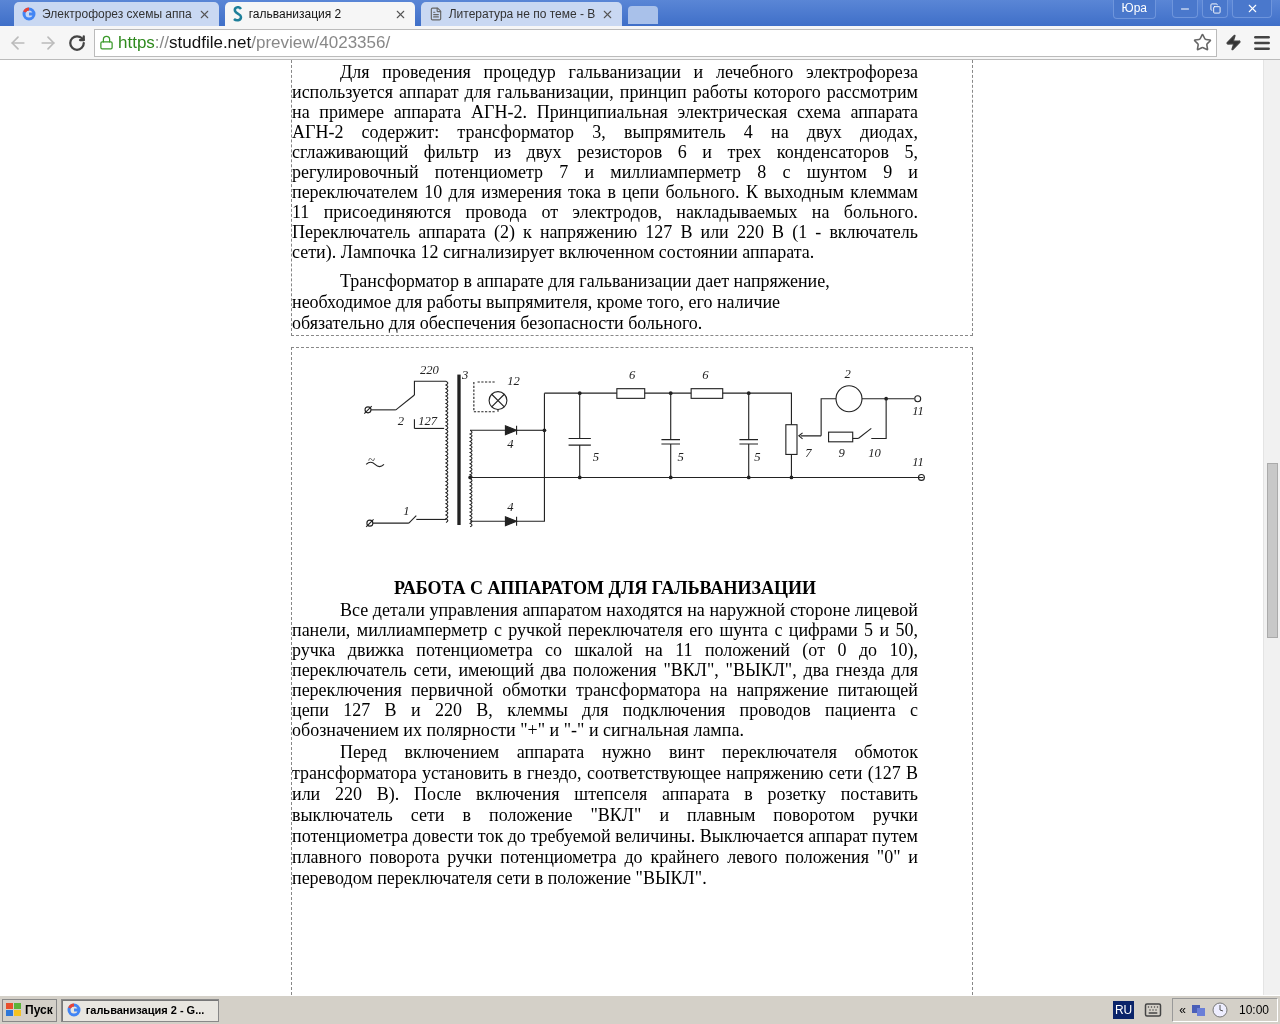 This screenshot has width=1280, height=1024. I want to click on close-button, so click(1252, 9).